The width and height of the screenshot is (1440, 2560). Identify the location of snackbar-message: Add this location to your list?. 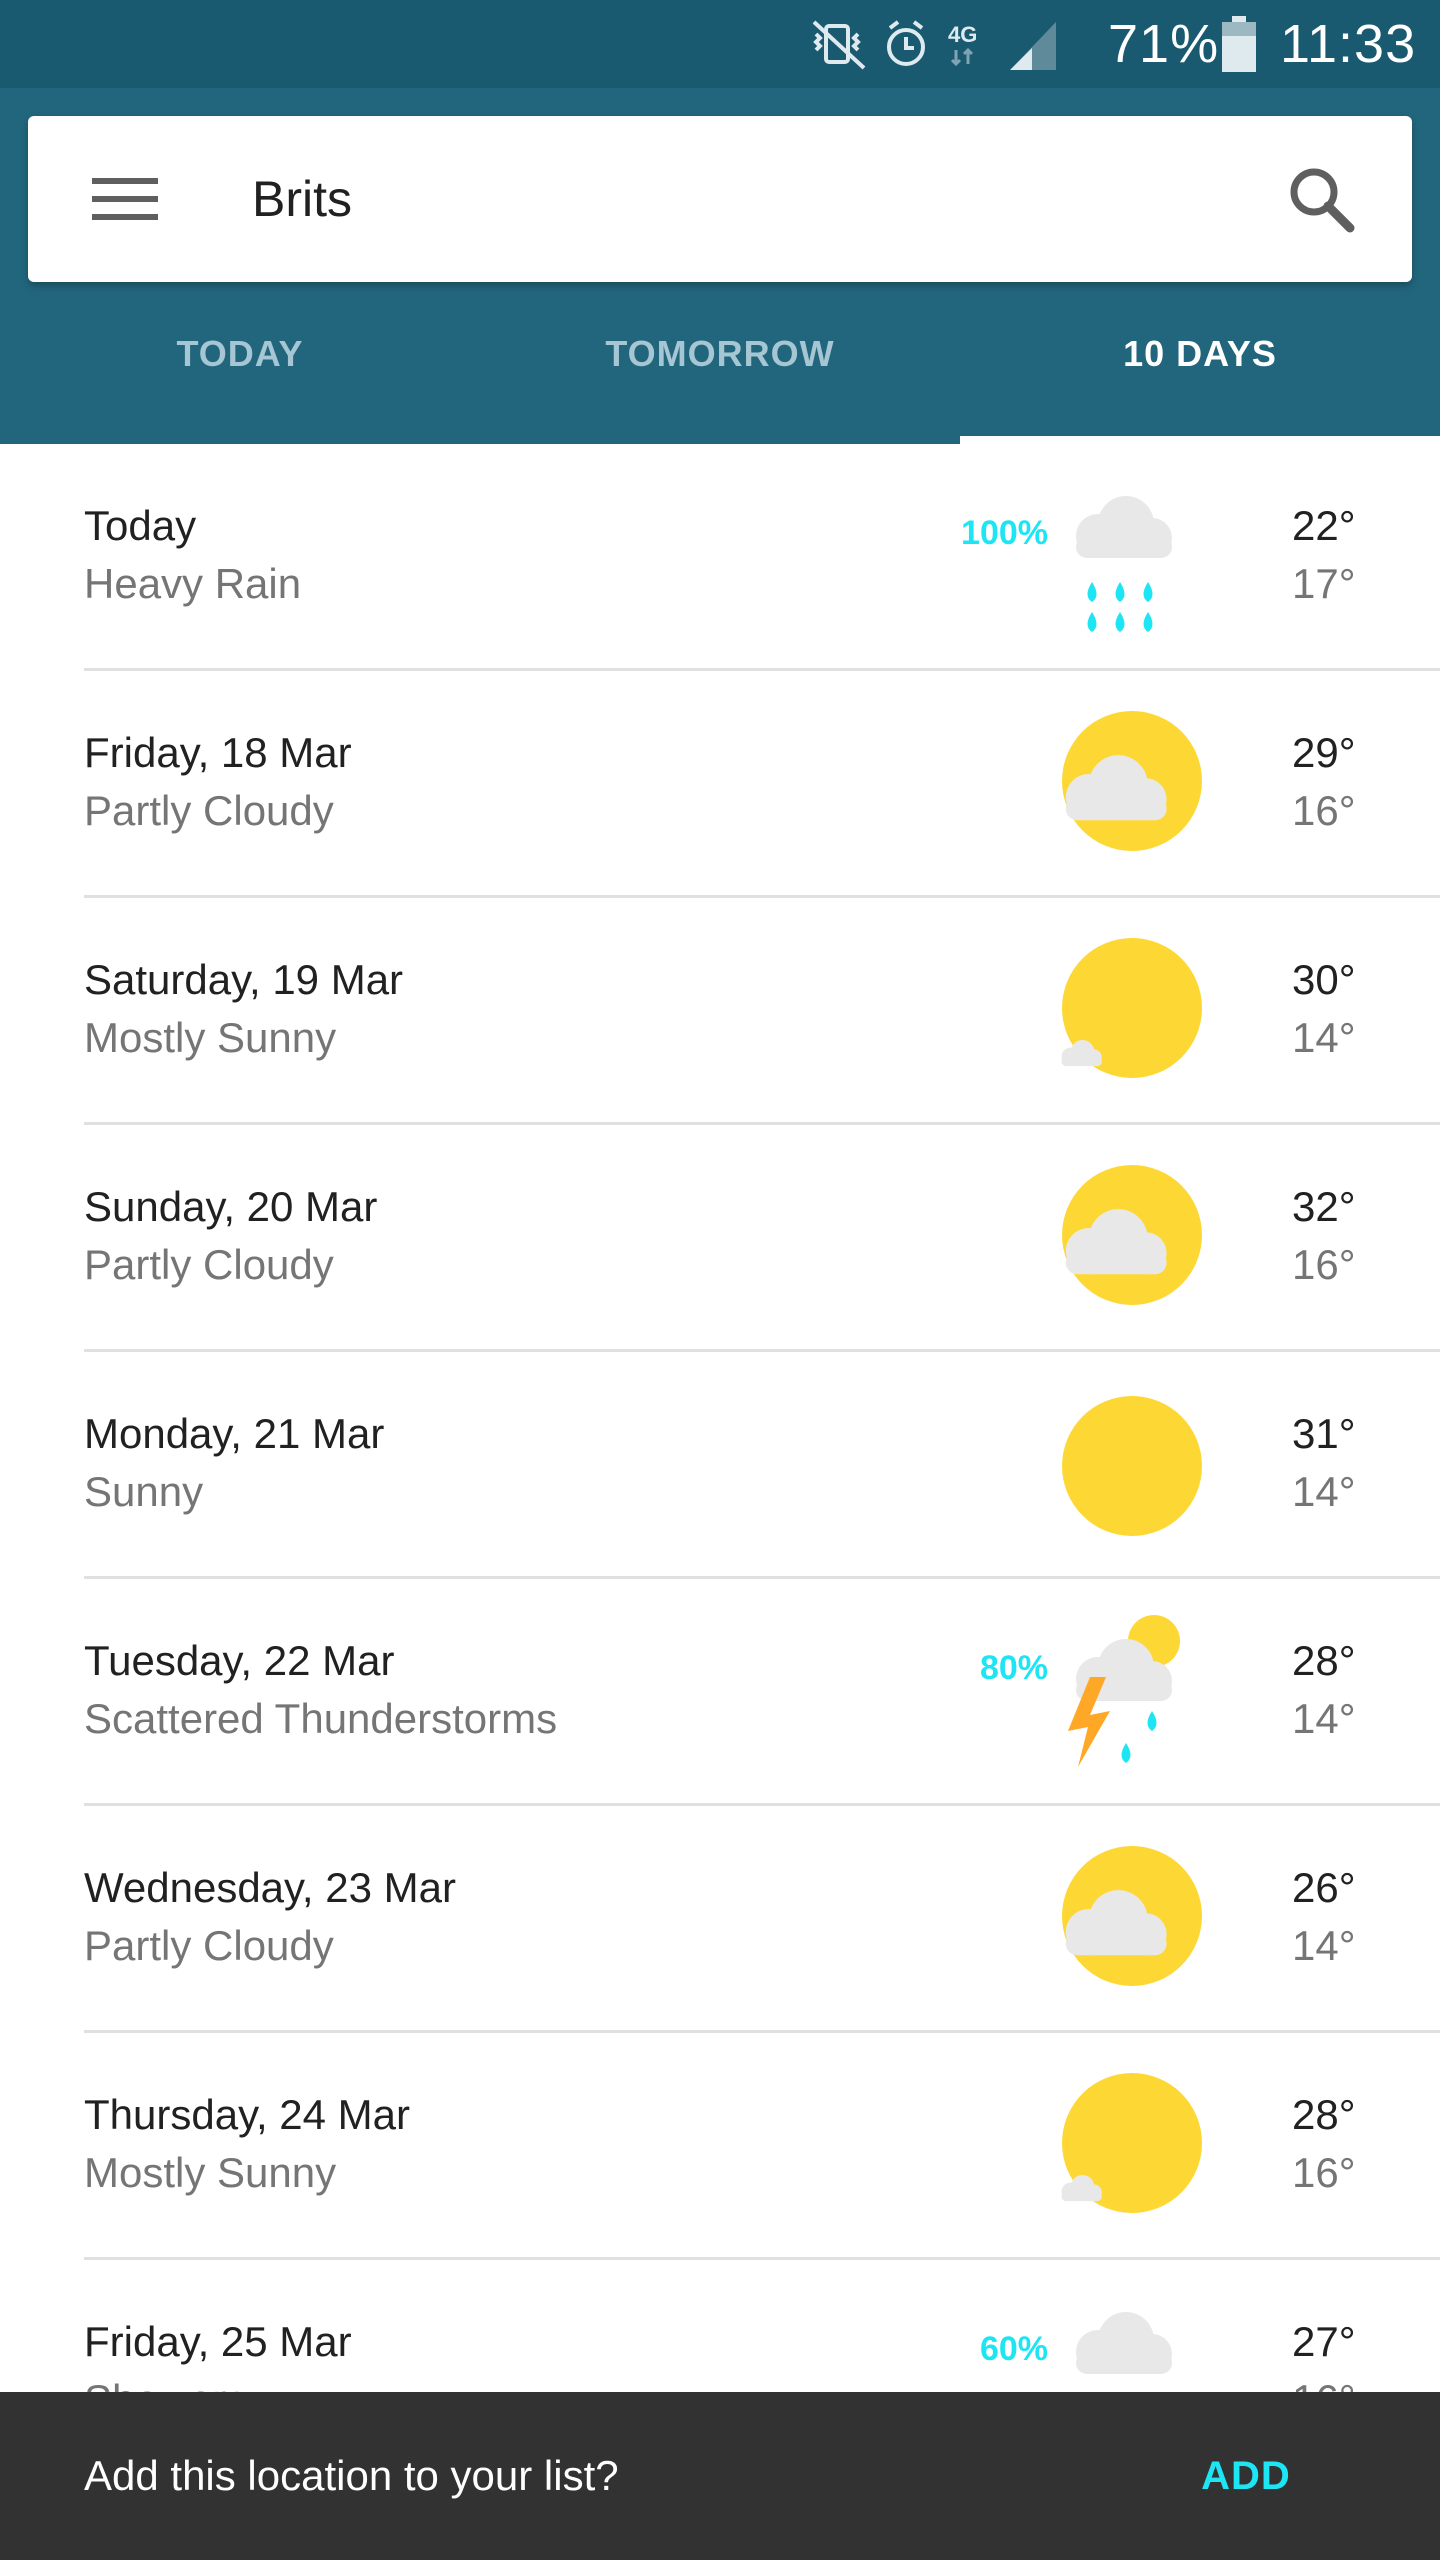
(351, 2475).